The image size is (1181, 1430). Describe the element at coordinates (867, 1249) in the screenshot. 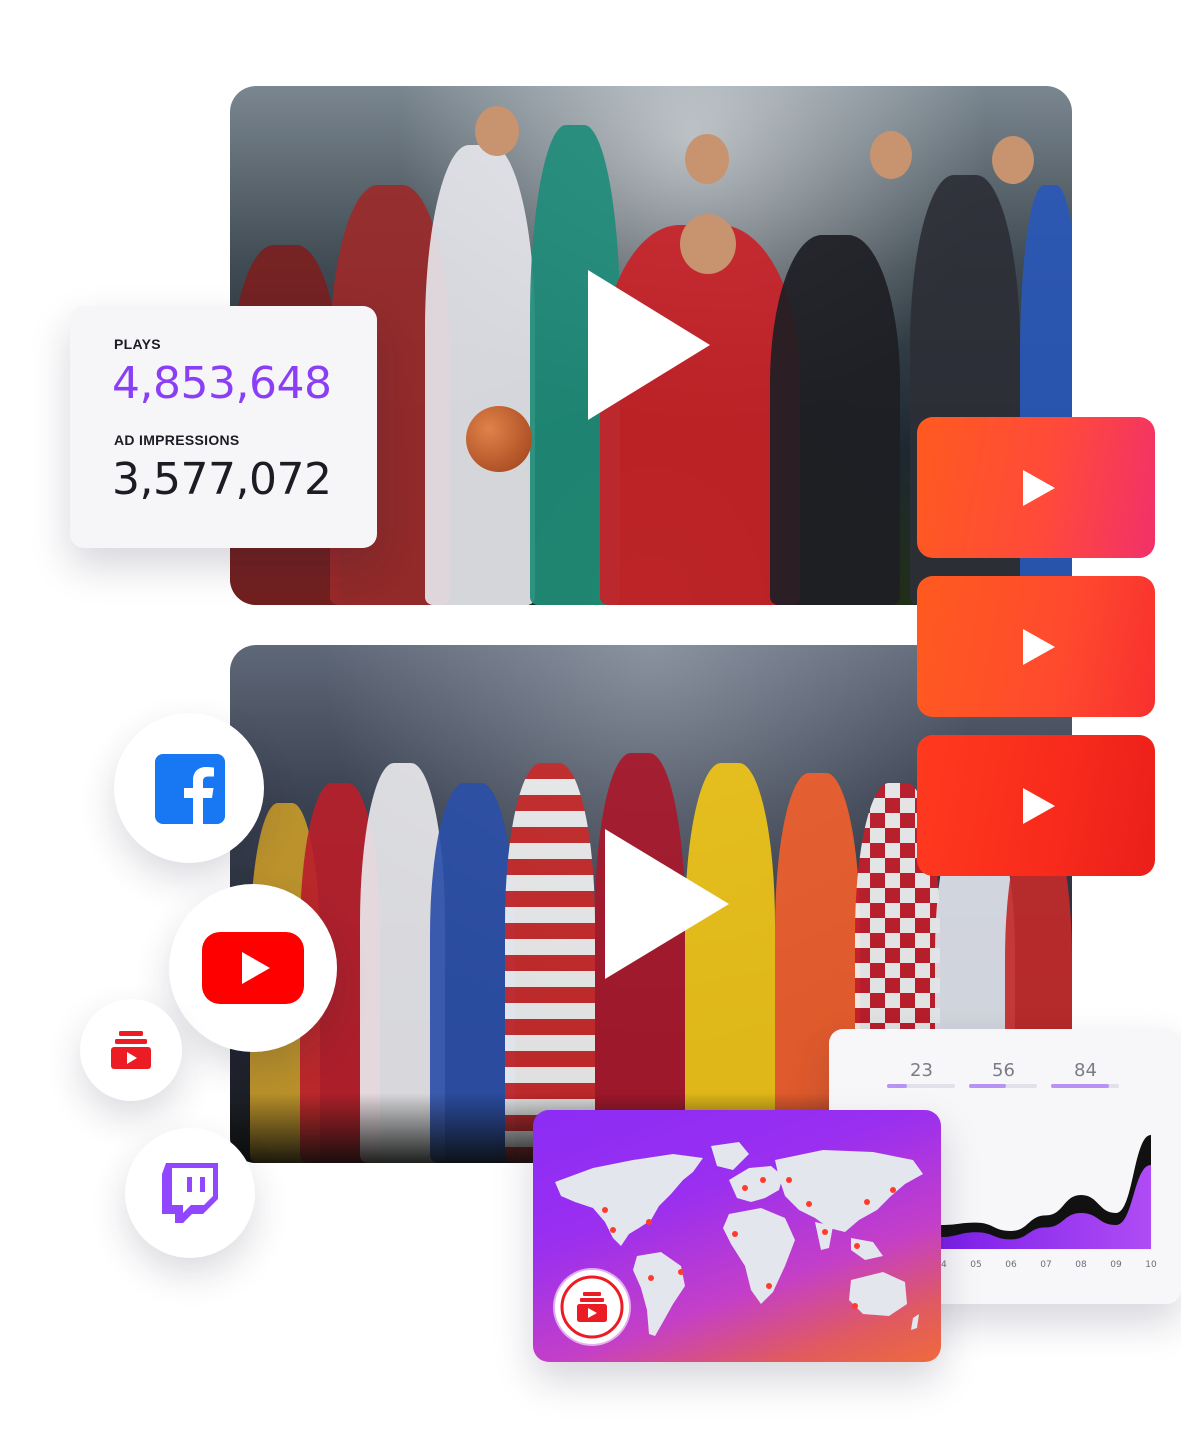

I see `southeast-asia` at that location.